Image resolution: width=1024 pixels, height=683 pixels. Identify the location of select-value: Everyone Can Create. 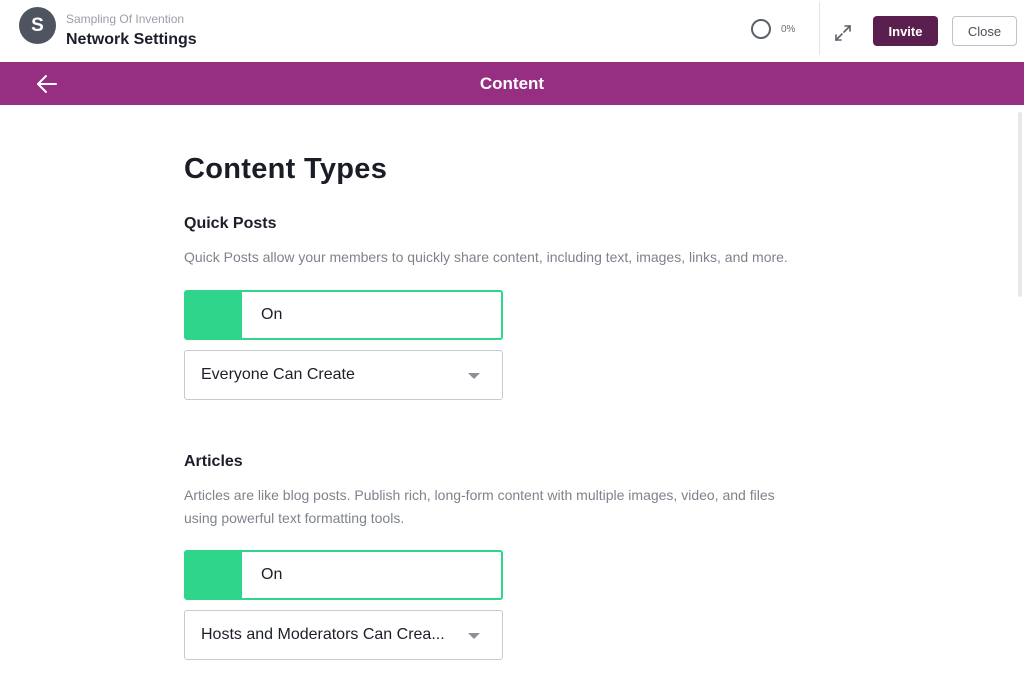
(278, 374).